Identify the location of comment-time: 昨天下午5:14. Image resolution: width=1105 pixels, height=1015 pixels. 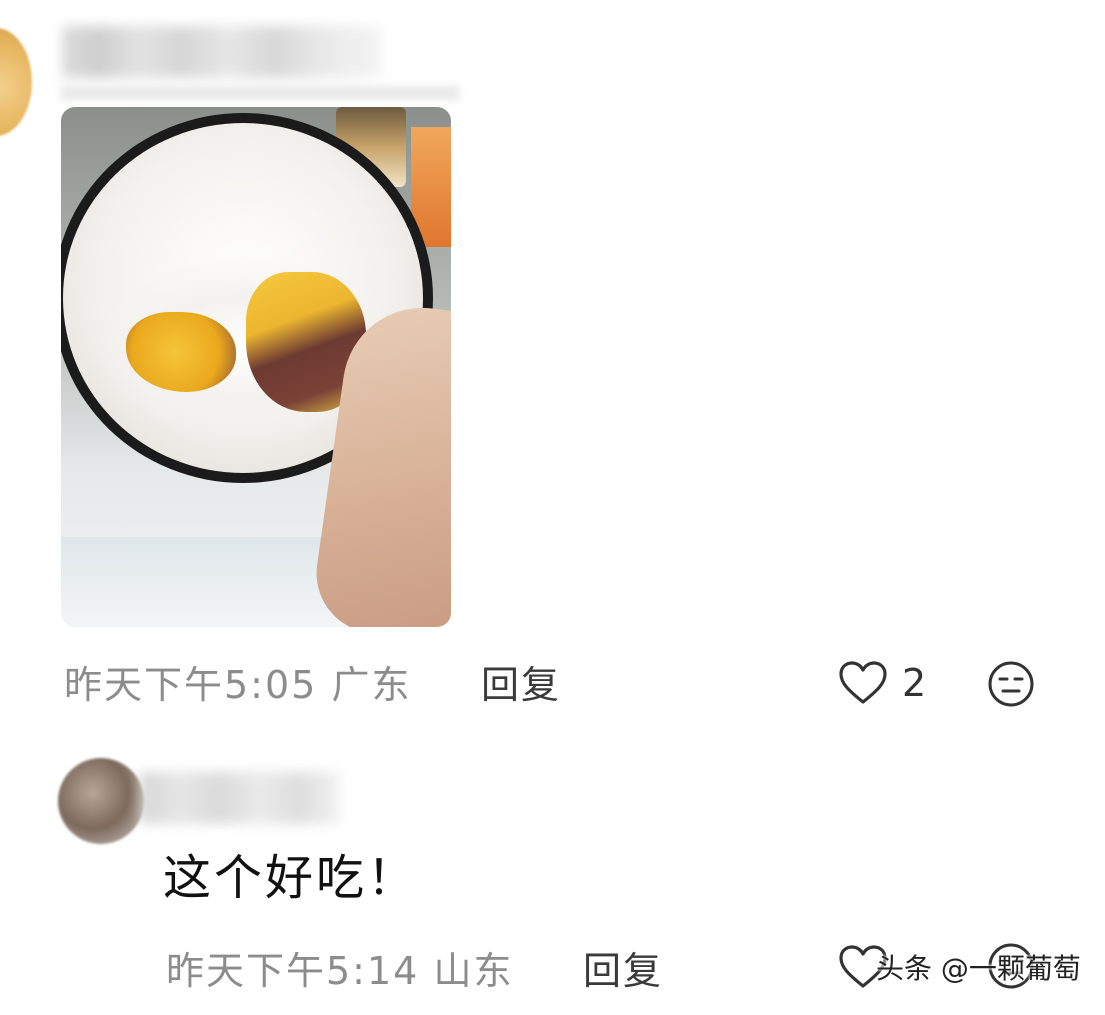
(293, 971).